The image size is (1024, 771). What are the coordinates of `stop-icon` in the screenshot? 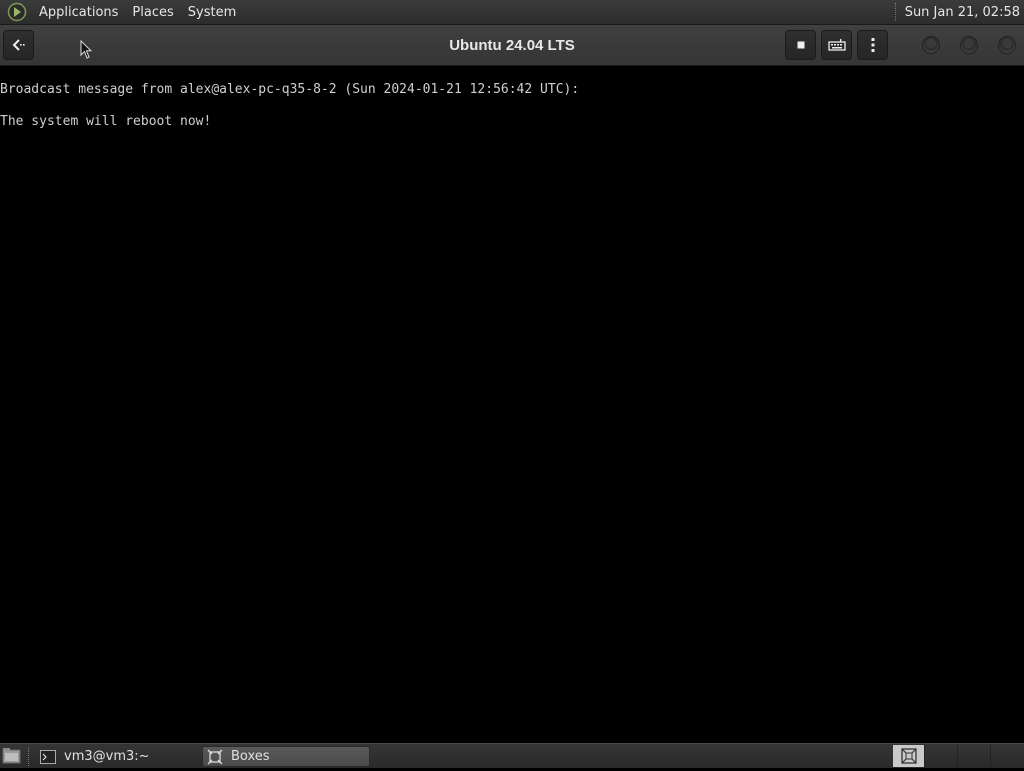 It's located at (800, 45).